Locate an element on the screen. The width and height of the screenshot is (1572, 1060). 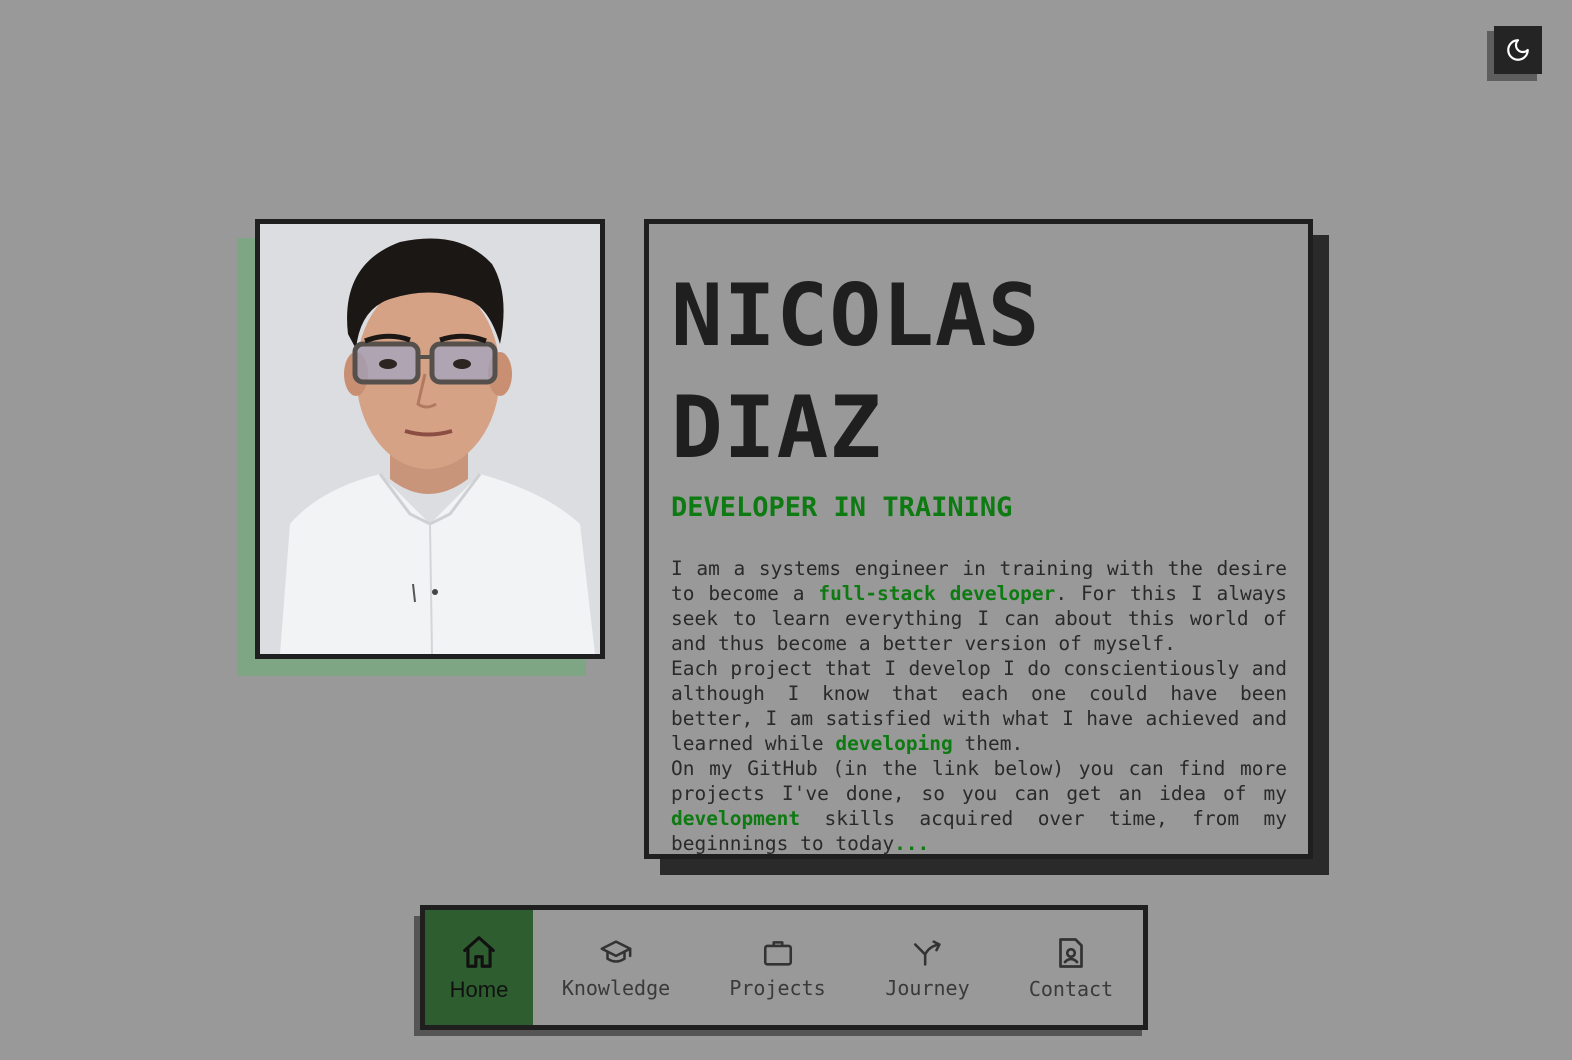
theme-toggle-button is located at coordinates (1518, 50).